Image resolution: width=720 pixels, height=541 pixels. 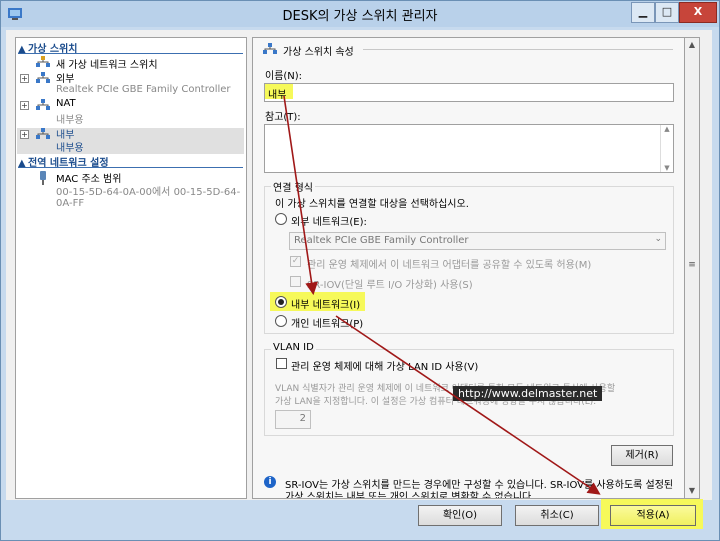 What do you see at coordinates (300, 195) in the screenshot?
I see `arrow-name-to-internal` at bounding box center [300, 195].